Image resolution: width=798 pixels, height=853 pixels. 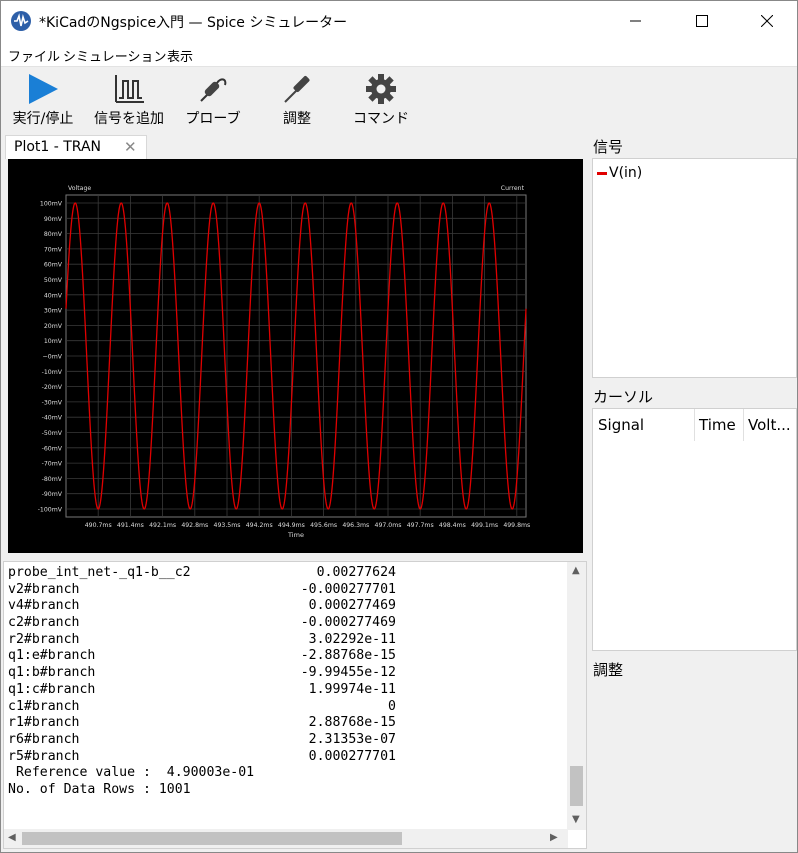 I want to click on console-row: v4#branch 0.000277469, so click(x=286, y=606).